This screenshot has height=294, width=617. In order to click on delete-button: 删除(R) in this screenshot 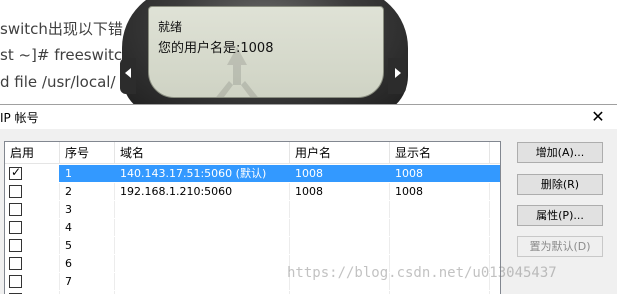, I will do `click(560, 184)`.